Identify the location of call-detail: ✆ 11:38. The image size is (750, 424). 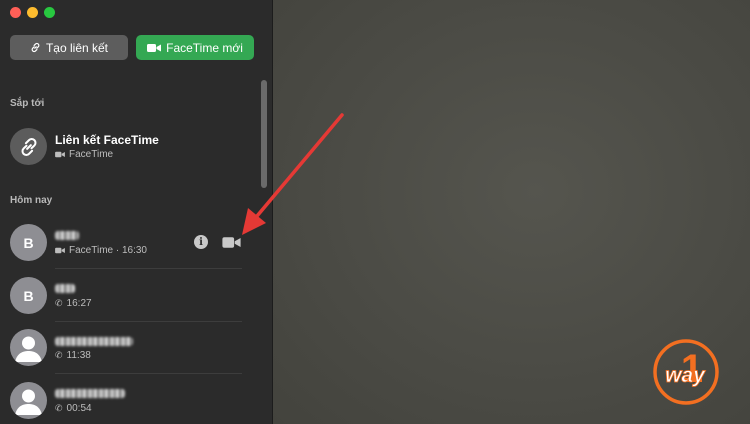
(73, 355).